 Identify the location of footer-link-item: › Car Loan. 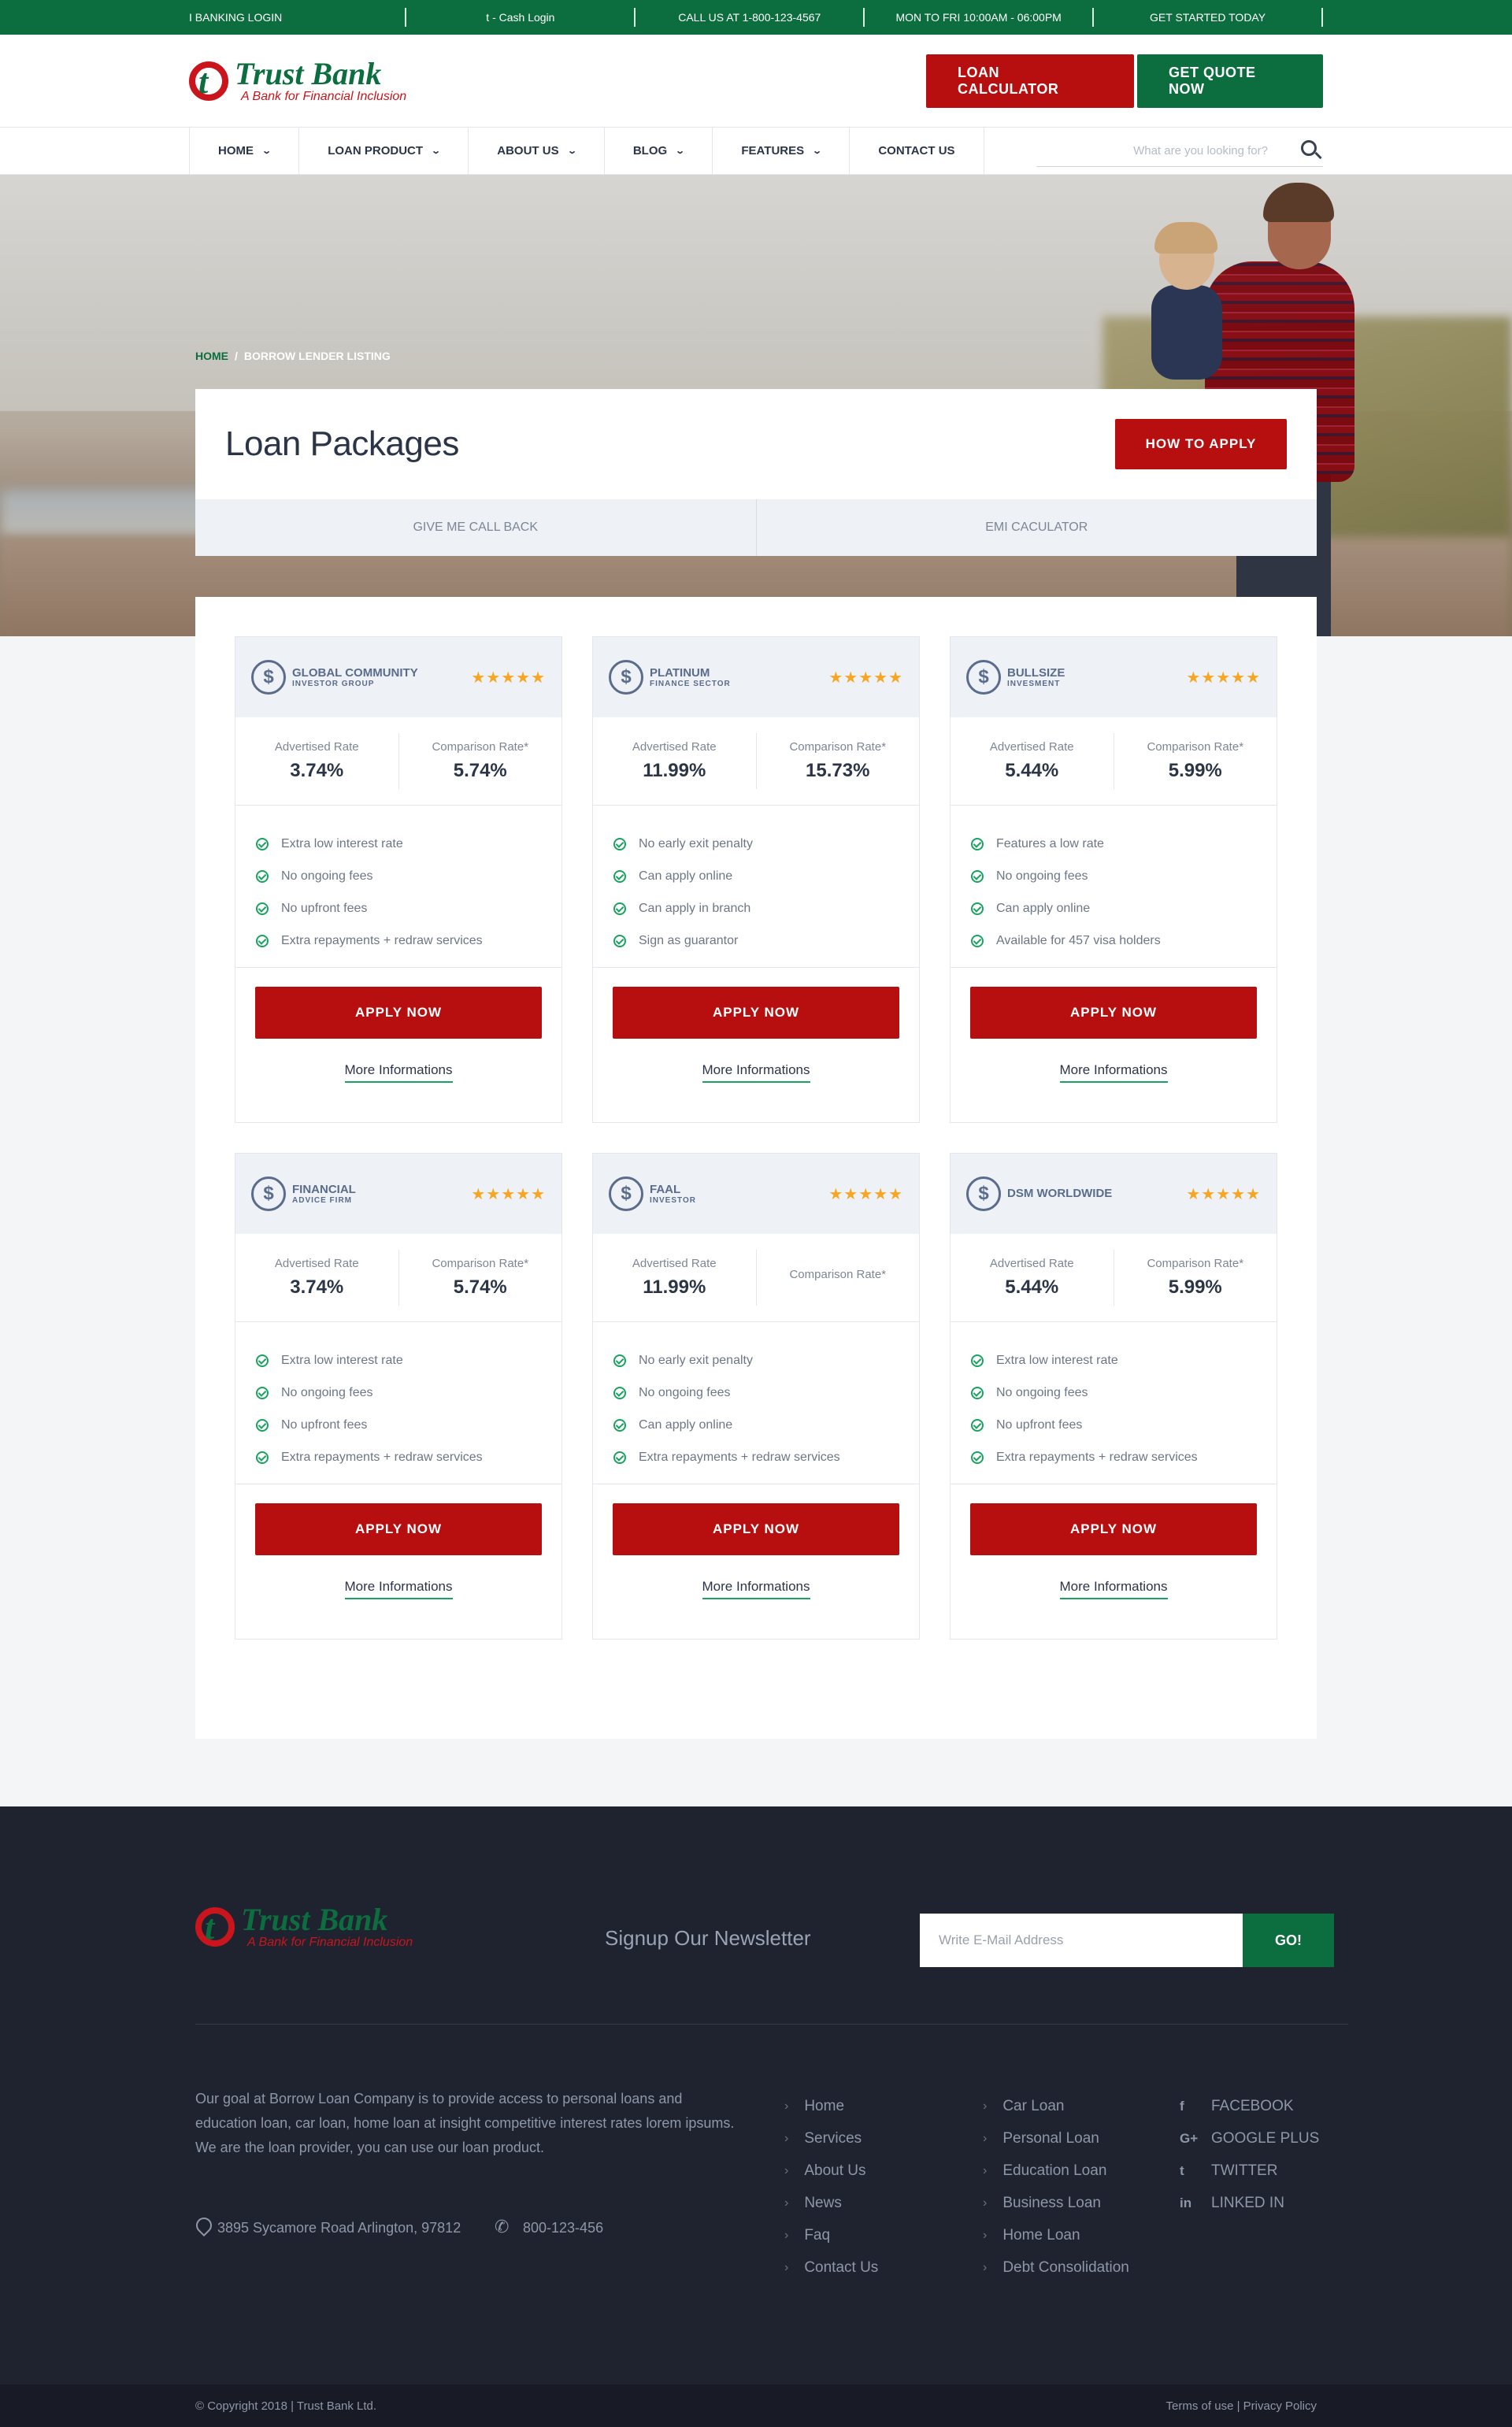
(1056, 2106).